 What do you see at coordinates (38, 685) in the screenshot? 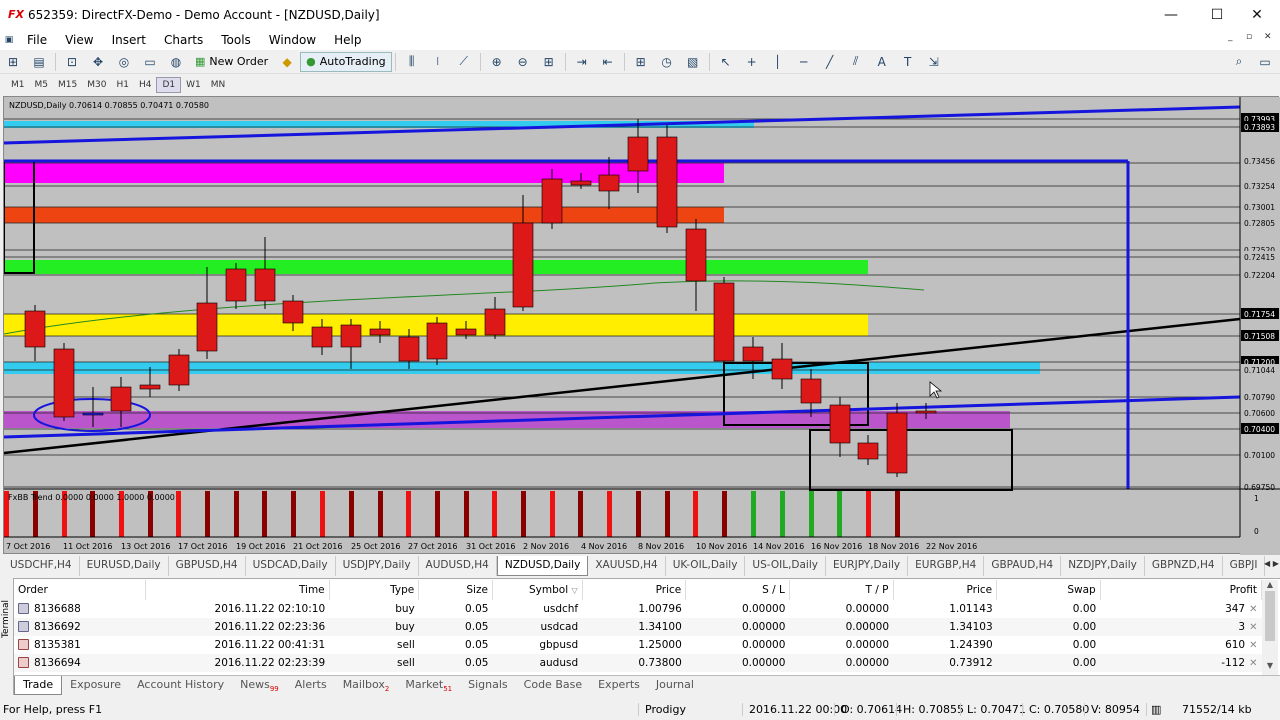
I see `terminal-tab: Trade` at bounding box center [38, 685].